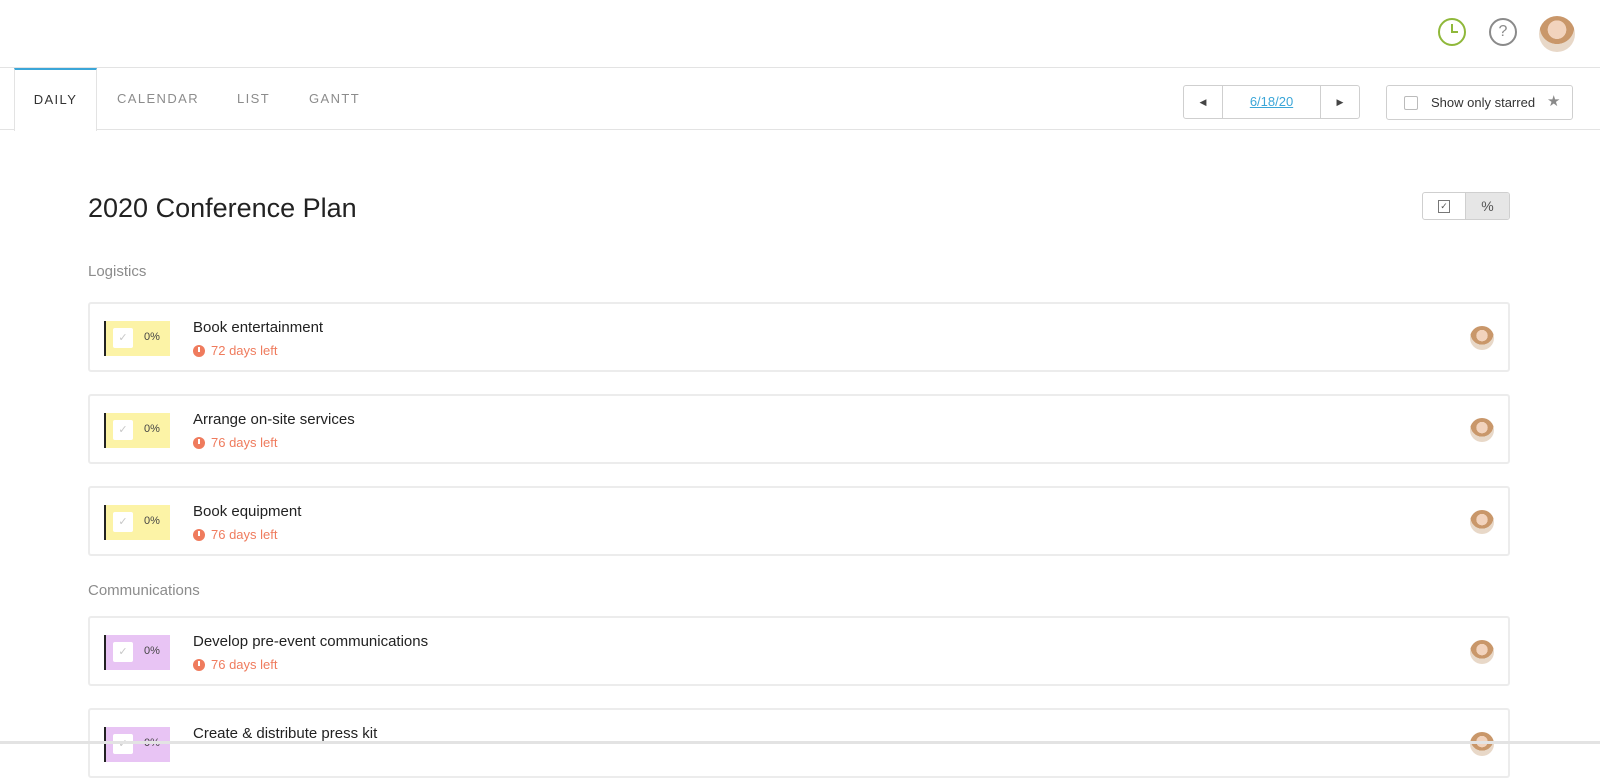 The width and height of the screenshot is (1600, 778). I want to click on current-date-link: 6/18/20, so click(1271, 102).